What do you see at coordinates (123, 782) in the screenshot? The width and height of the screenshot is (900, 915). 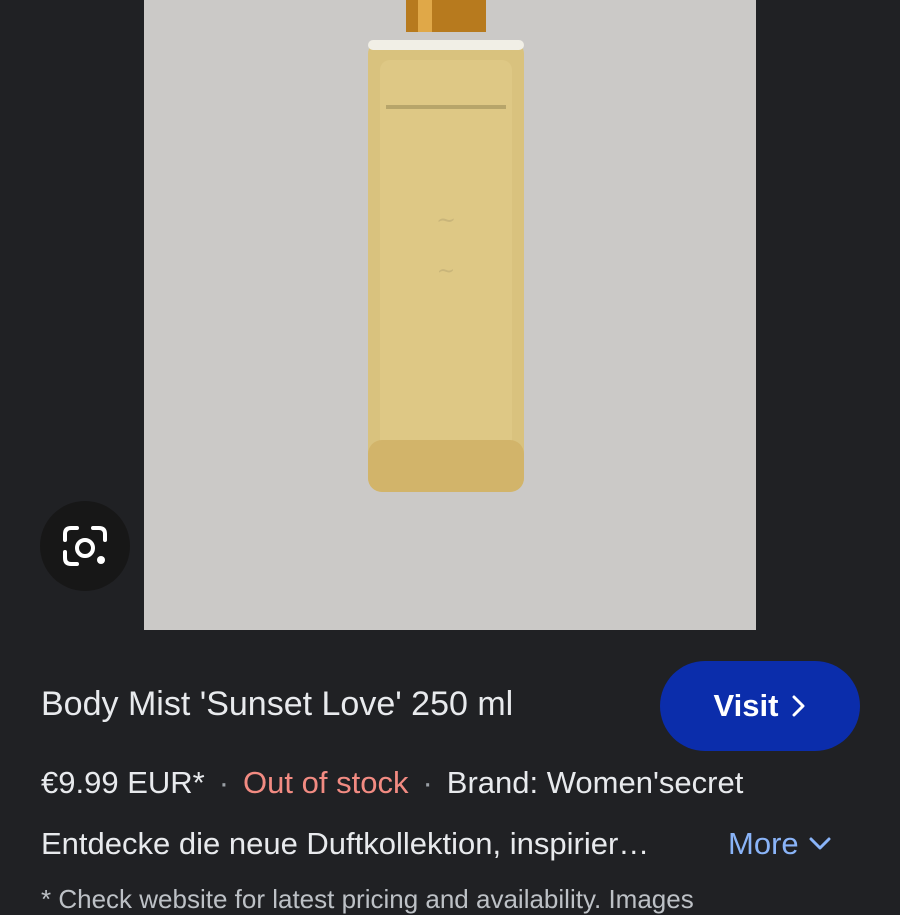 I see `price-label: €9.99 EUR*` at bounding box center [123, 782].